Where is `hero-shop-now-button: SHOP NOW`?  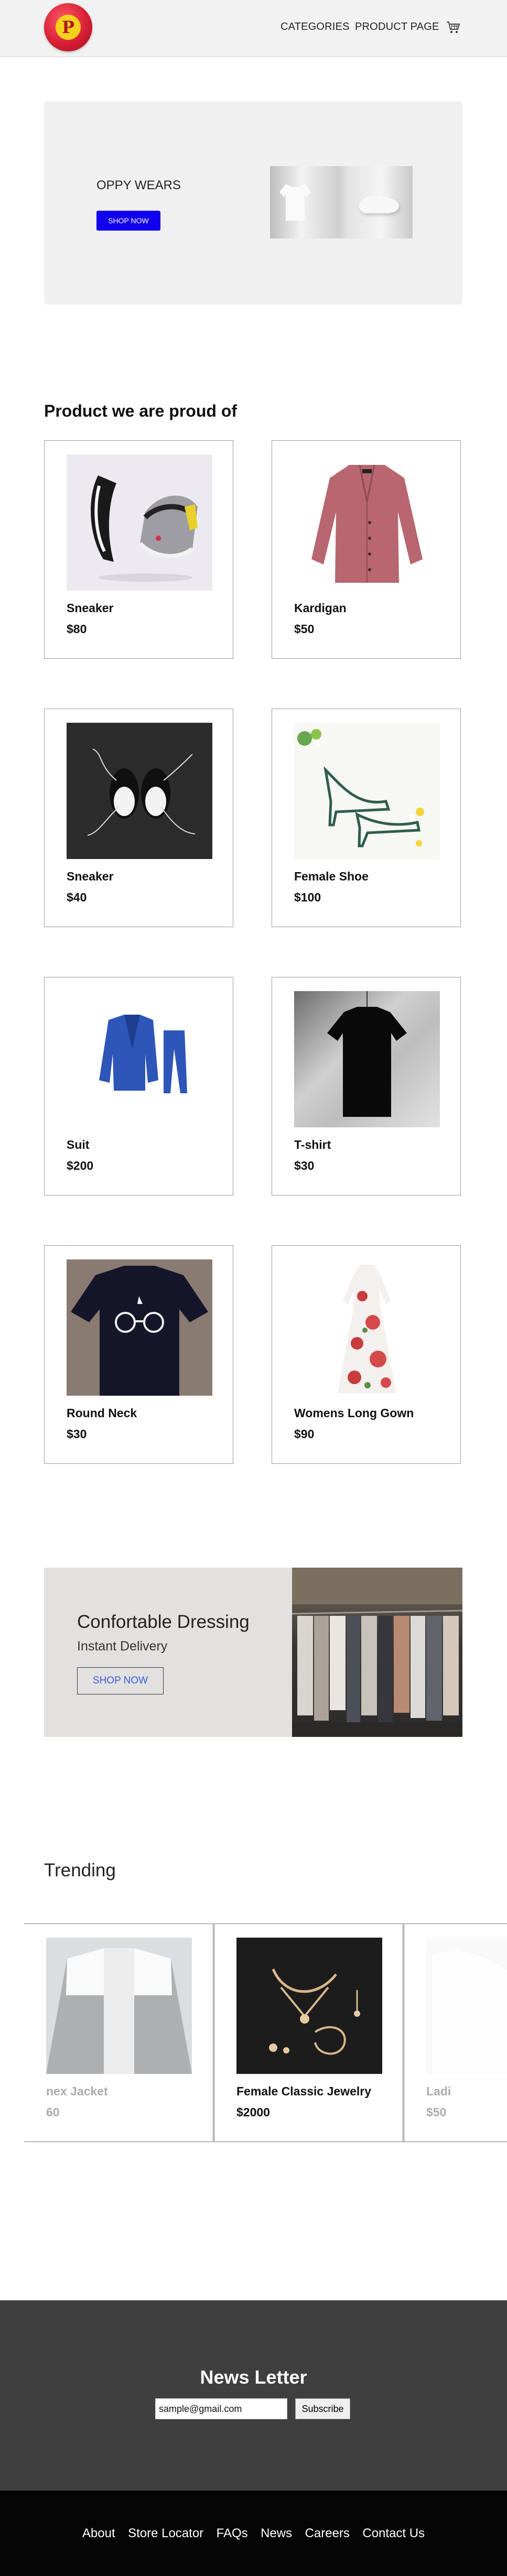
hero-shop-now-button: SHOP NOW is located at coordinates (128, 221).